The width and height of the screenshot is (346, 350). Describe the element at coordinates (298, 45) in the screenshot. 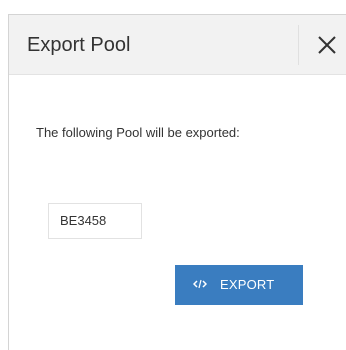

I see `header-divider` at that location.